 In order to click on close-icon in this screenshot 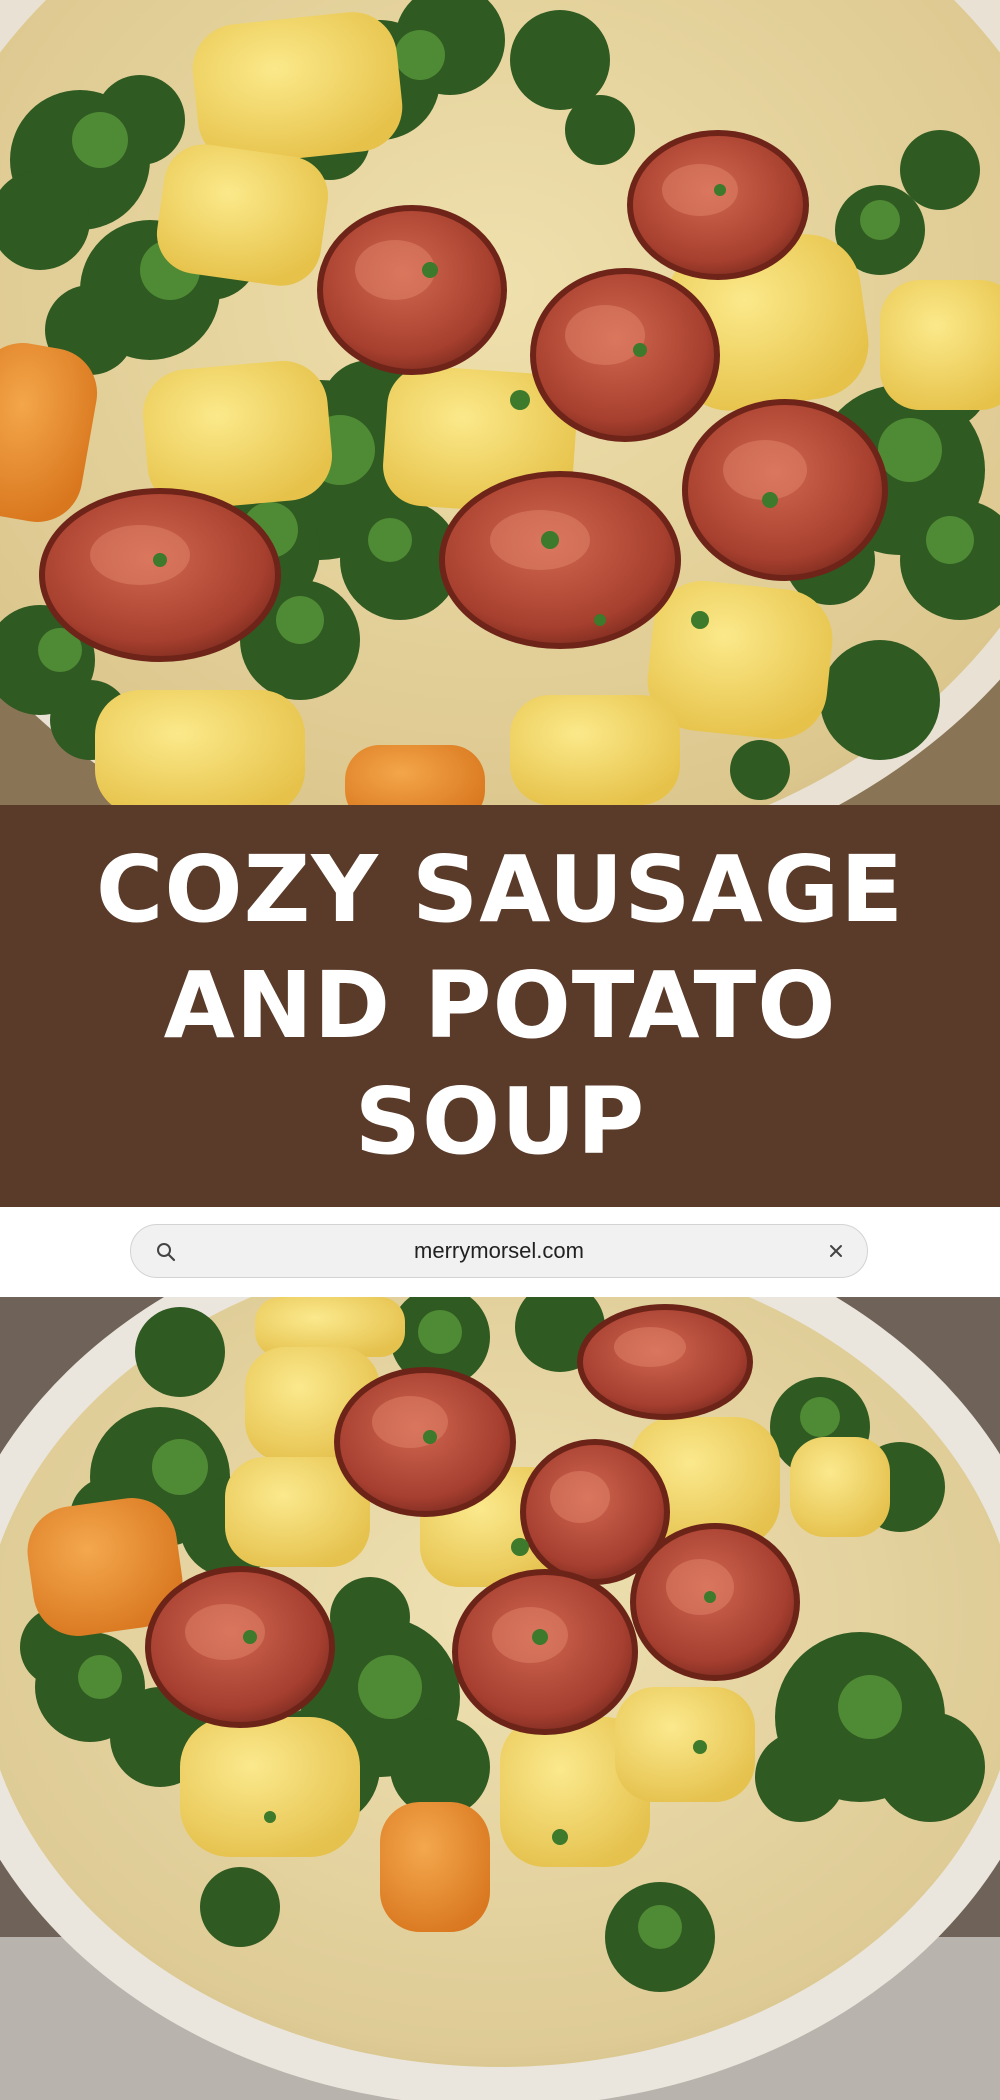, I will do `click(836, 1251)`.